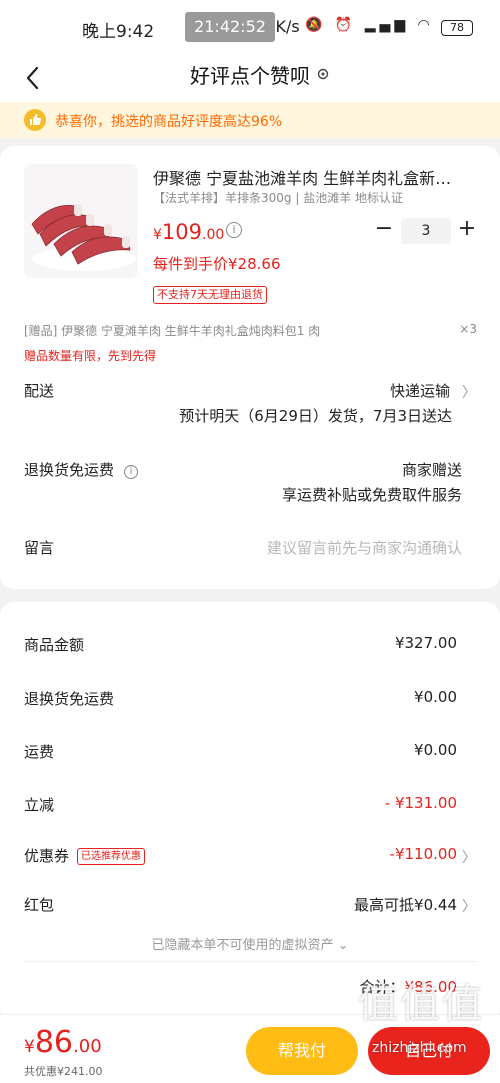 This screenshot has width=500, height=1083. I want to click on battery-icon: 78, so click(457, 28).